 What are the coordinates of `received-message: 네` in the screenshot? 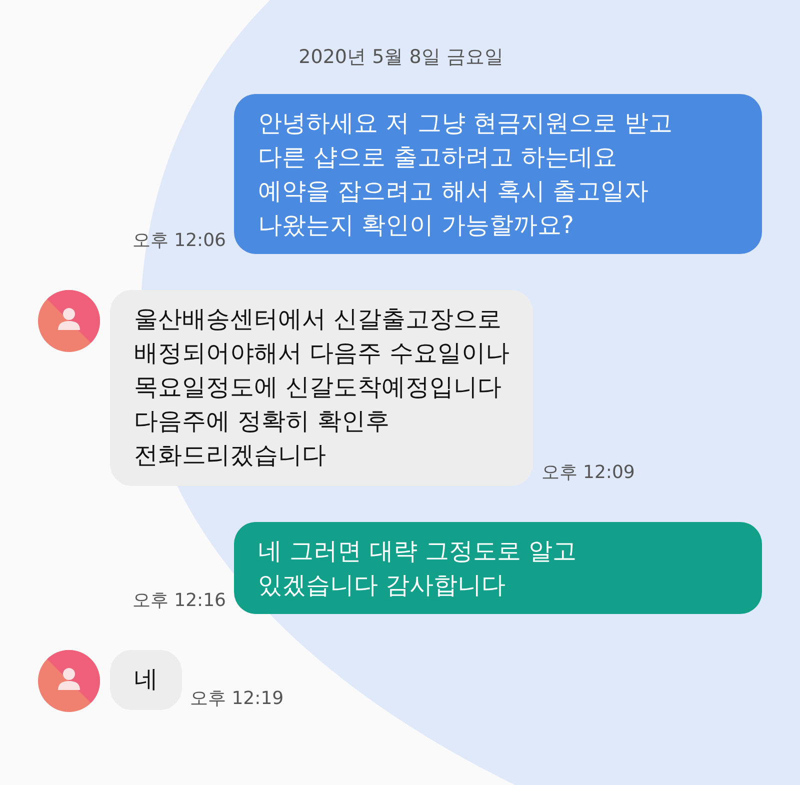 It's located at (146, 680).